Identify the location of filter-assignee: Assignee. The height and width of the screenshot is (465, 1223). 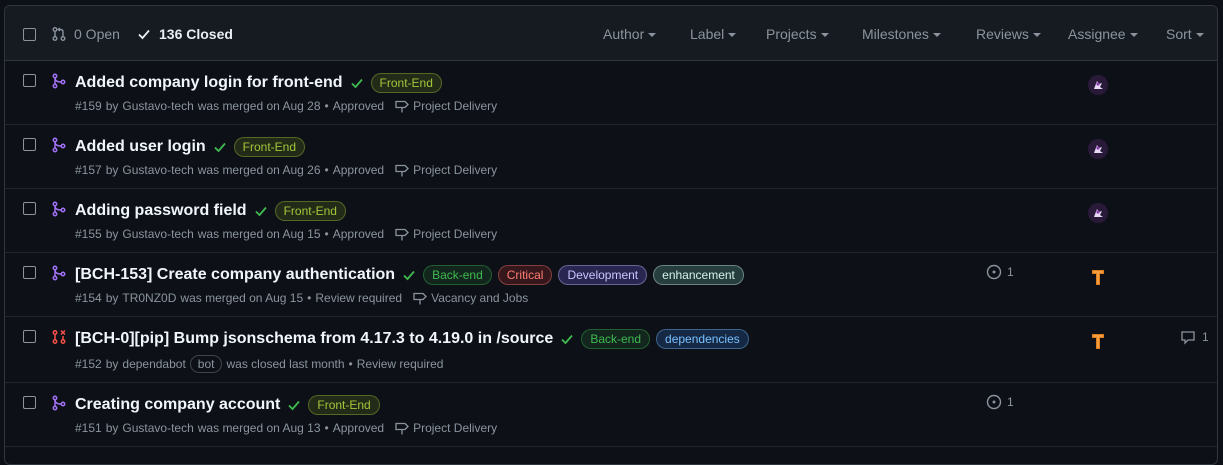
(1103, 34).